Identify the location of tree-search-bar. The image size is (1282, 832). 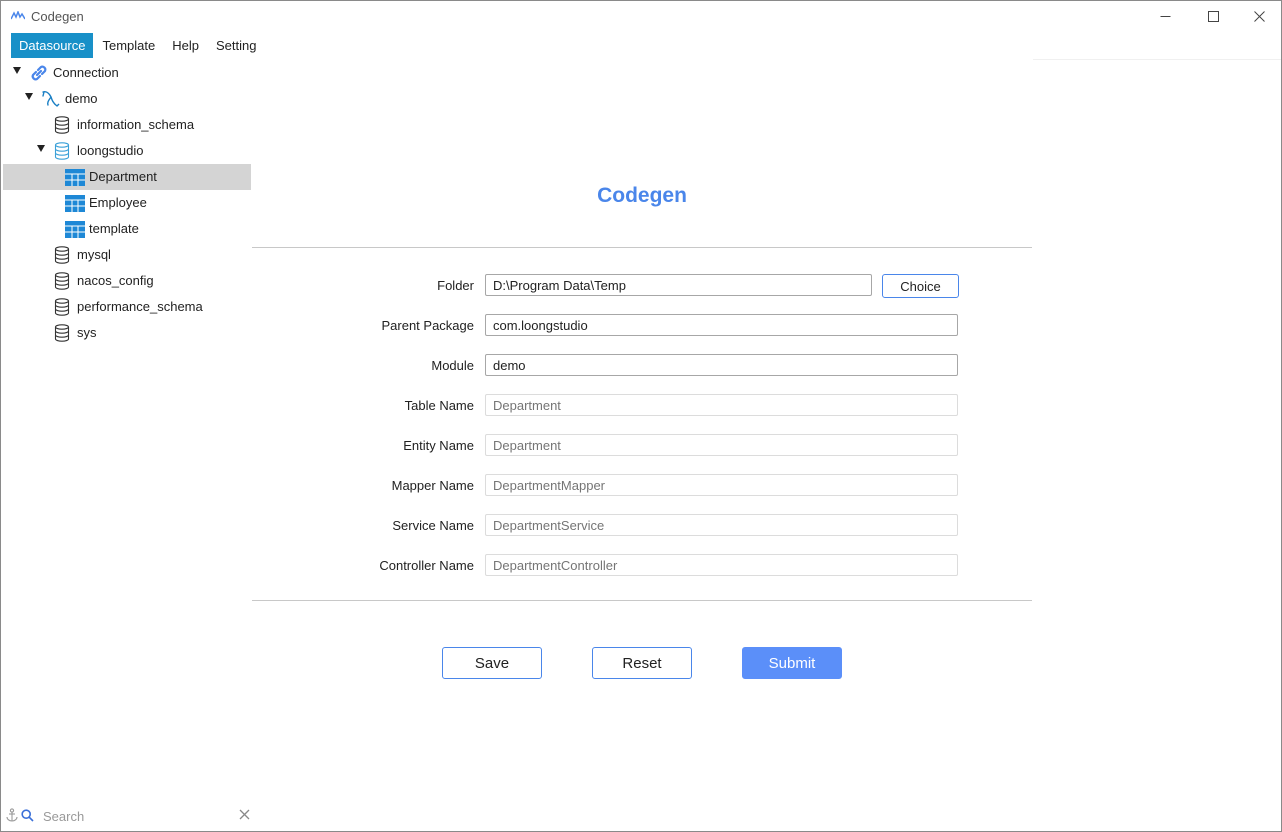
(127, 816).